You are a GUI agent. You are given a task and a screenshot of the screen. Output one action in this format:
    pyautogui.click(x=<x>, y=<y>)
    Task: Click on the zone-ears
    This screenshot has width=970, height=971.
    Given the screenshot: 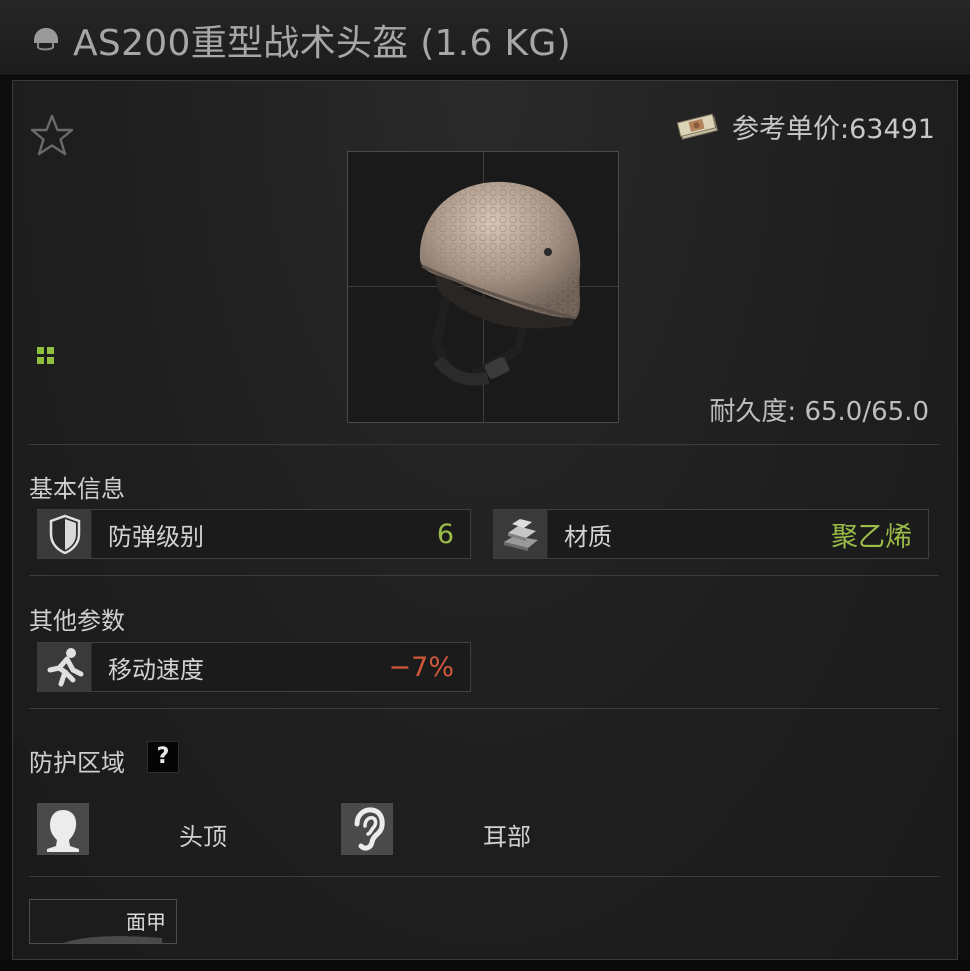 What is the action you would take?
    pyautogui.click(x=367, y=829)
    